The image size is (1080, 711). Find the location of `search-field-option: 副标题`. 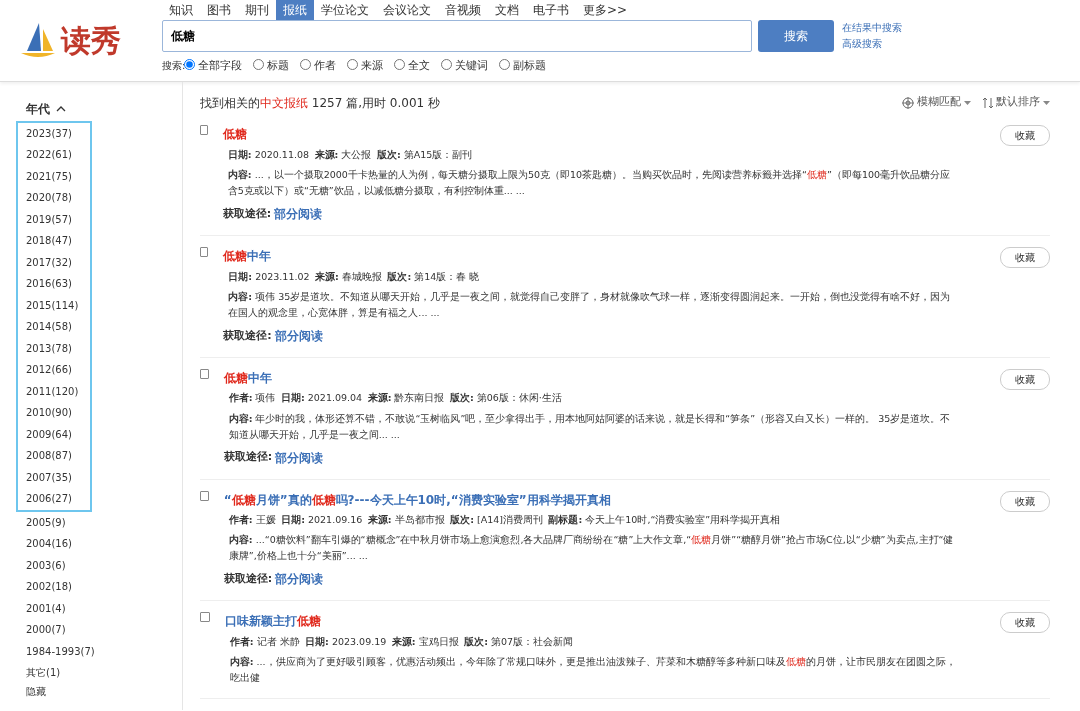

search-field-option: 副标题 is located at coordinates (523, 65).